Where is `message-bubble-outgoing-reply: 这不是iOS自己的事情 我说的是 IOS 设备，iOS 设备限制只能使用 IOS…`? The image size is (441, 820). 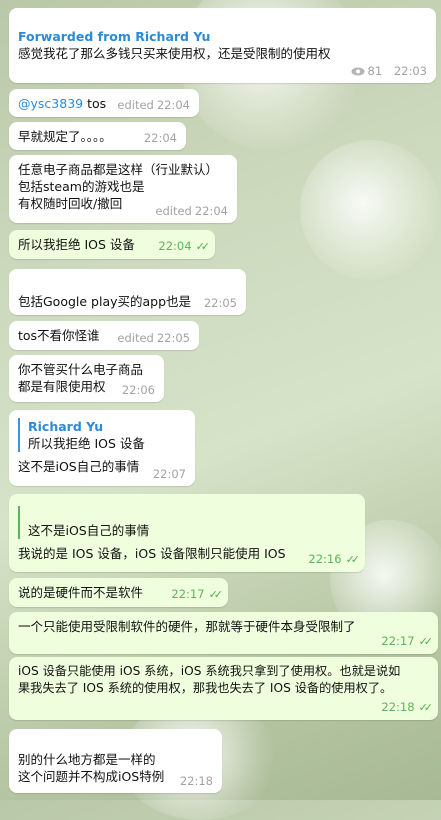 message-bubble-outgoing-reply: 这不是iOS自己的事情 我说的是 IOS 设备，iOS 设备限制只能使用 IOS… is located at coordinates (187, 533).